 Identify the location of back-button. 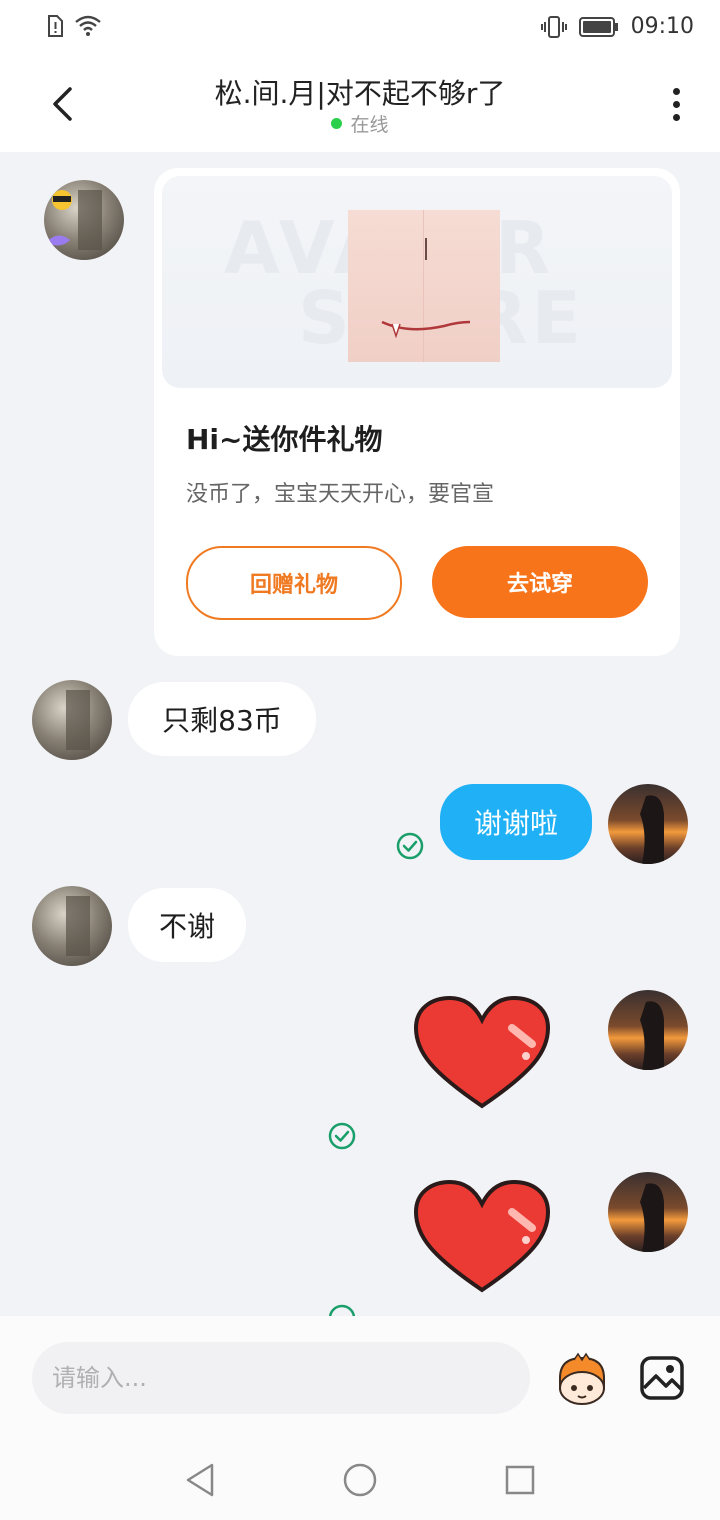
(62, 104).